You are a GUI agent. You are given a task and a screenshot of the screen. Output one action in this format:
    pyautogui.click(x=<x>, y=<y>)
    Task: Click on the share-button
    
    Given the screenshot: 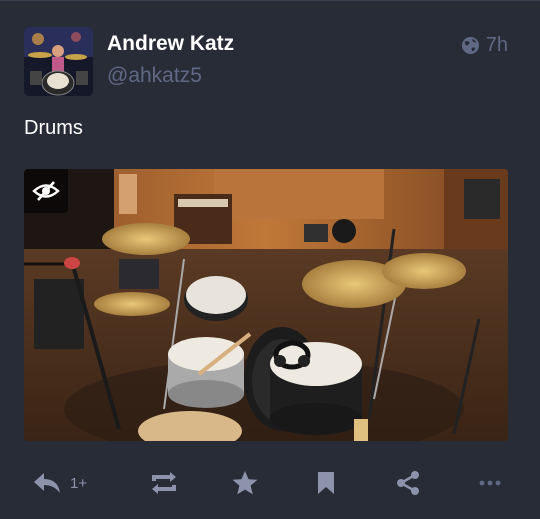 What is the action you would take?
    pyautogui.click(x=408, y=483)
    